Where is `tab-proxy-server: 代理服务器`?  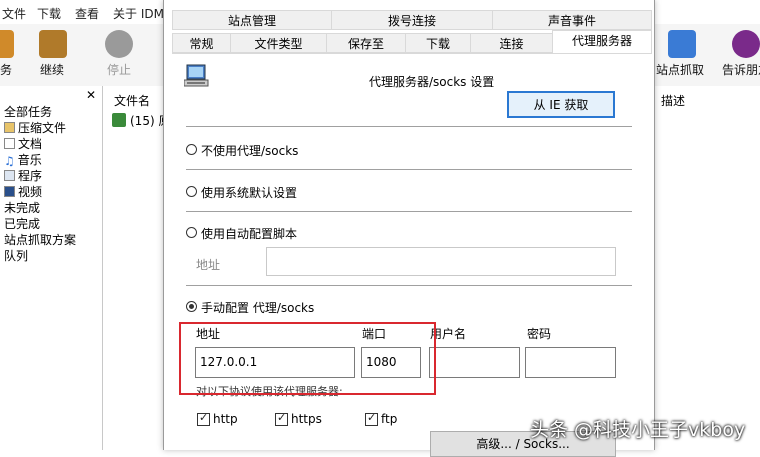 tab-proxy-server: 代理服务器 is located at coordinates (602, 42).